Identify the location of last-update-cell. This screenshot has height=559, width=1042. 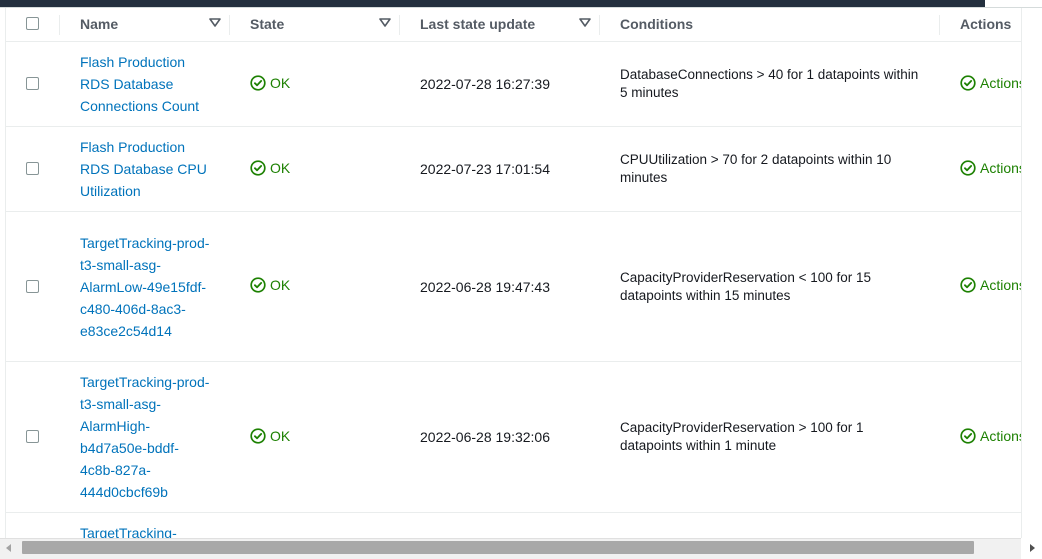
(500, 525).